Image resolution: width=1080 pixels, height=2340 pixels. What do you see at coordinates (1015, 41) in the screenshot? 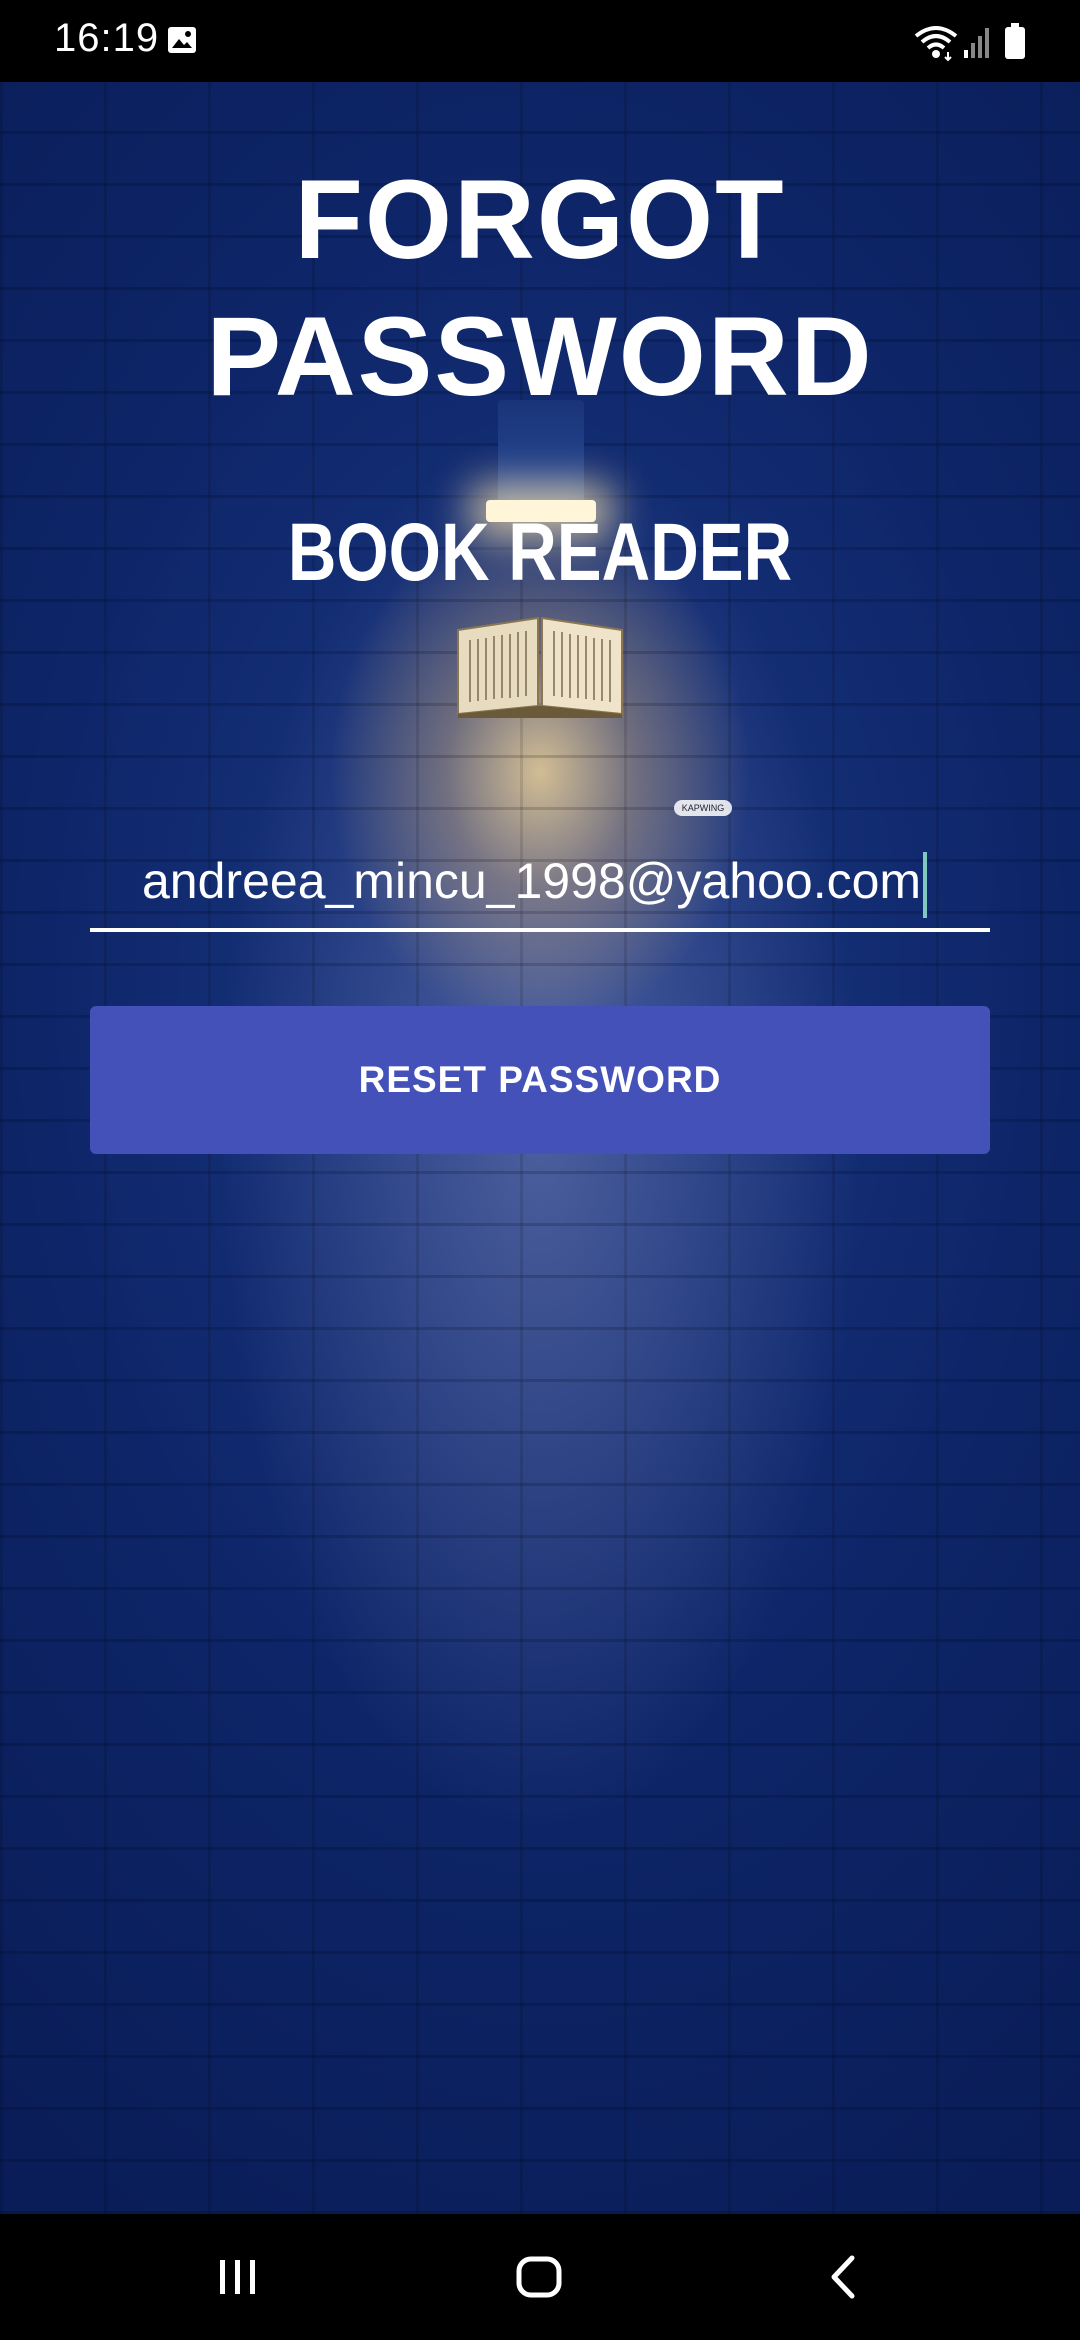
I see `battery-icon` at bounding box center [1015, 41].